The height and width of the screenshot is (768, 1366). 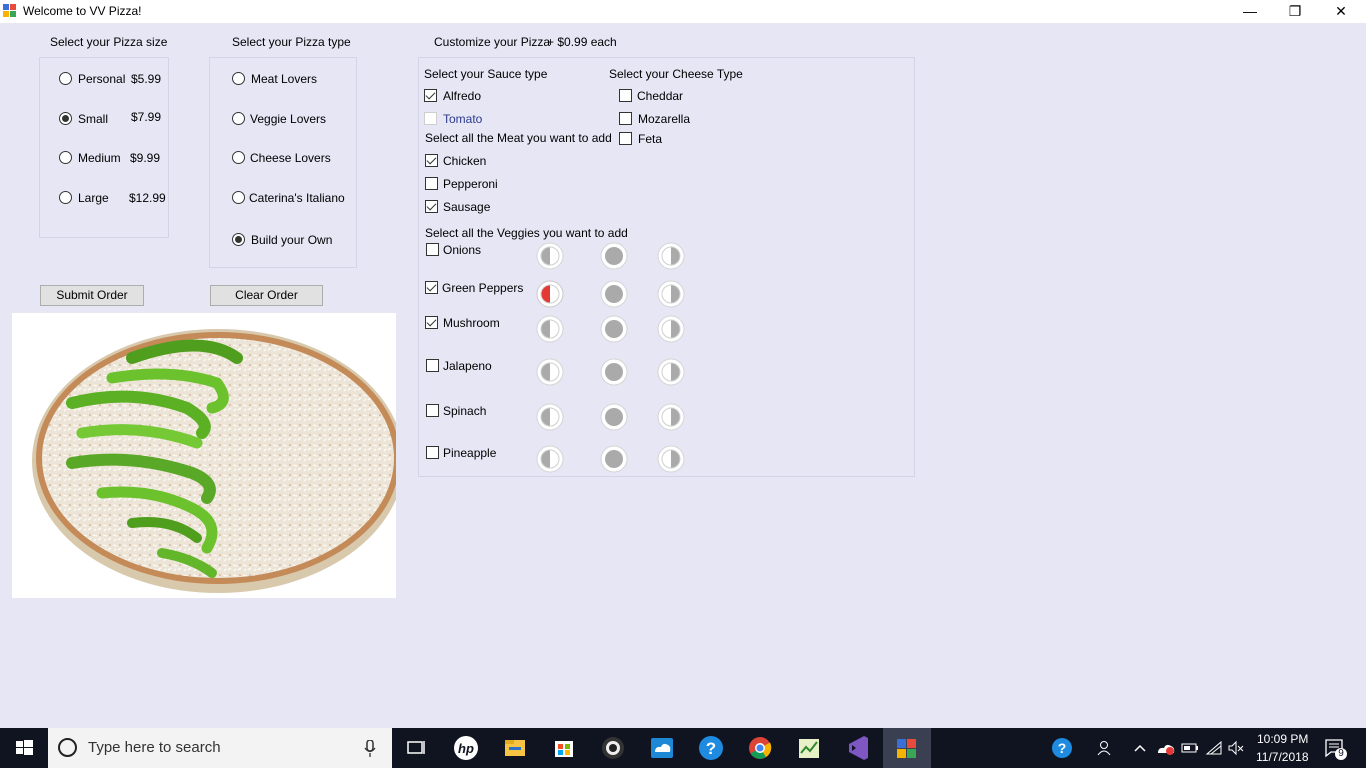 What do you see at coordinates (1341, 753) in the screenshot?
I see `notification-count: 9` at bounding box center [1341, 753].